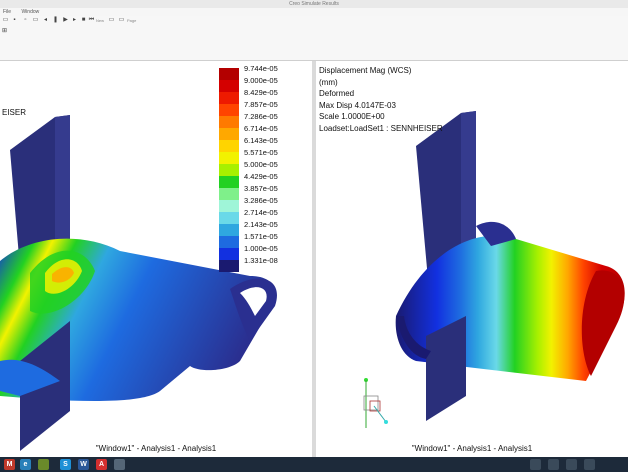 This screenshot has height=472, width=628. What do you see at coordinates (261, 128) in the screenshot?
I see `legend-label: 6.714e-05` at bounding box center [261, 128].